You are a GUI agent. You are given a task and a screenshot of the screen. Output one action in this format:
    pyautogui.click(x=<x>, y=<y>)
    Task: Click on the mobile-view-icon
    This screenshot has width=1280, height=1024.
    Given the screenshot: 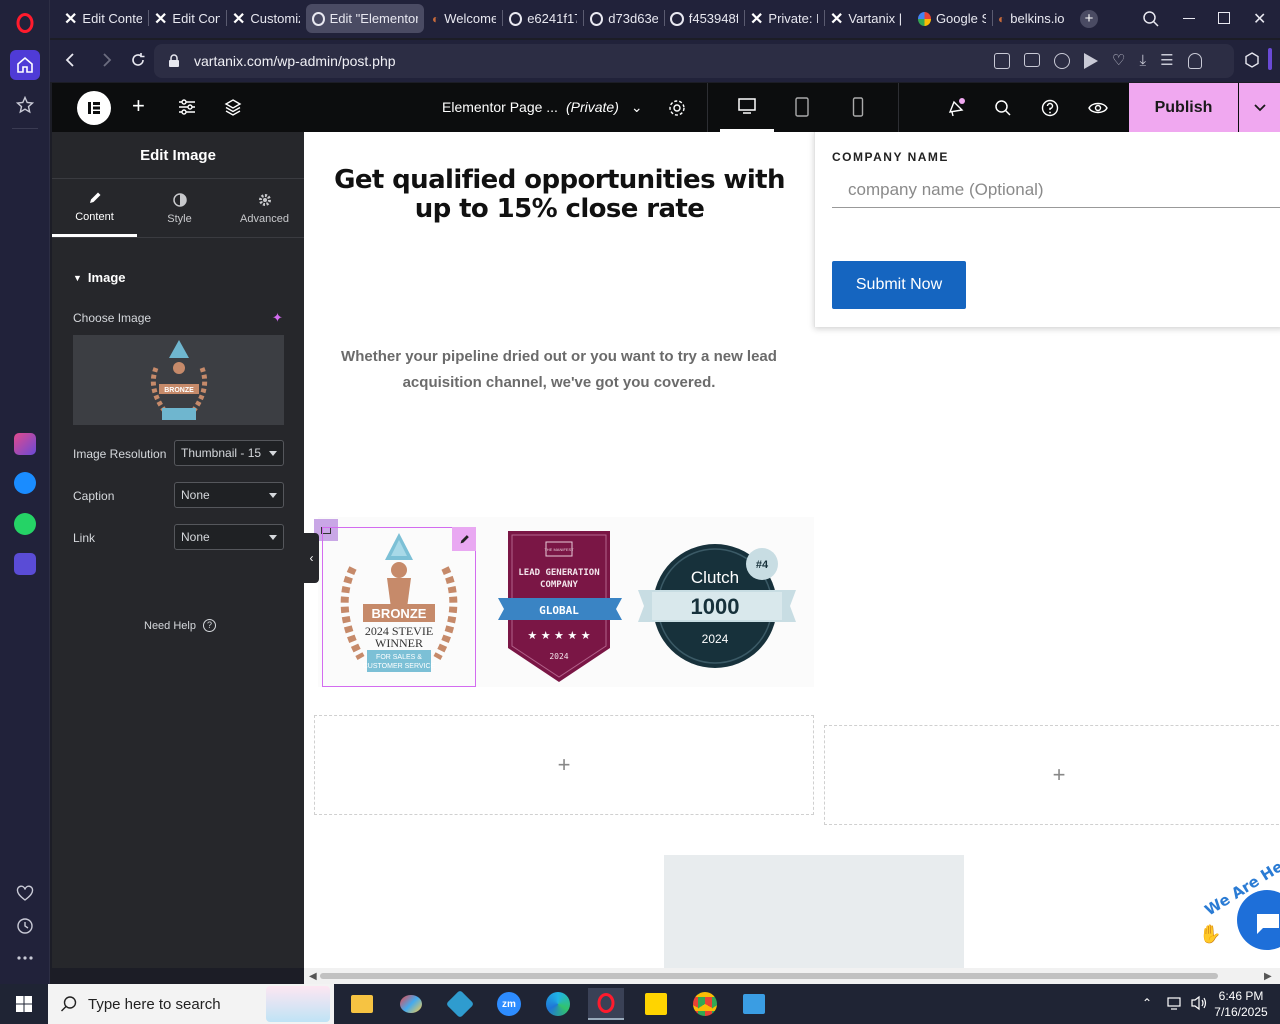 What is the action you would take?
    pyautogui.click(x=858, y=107)
    